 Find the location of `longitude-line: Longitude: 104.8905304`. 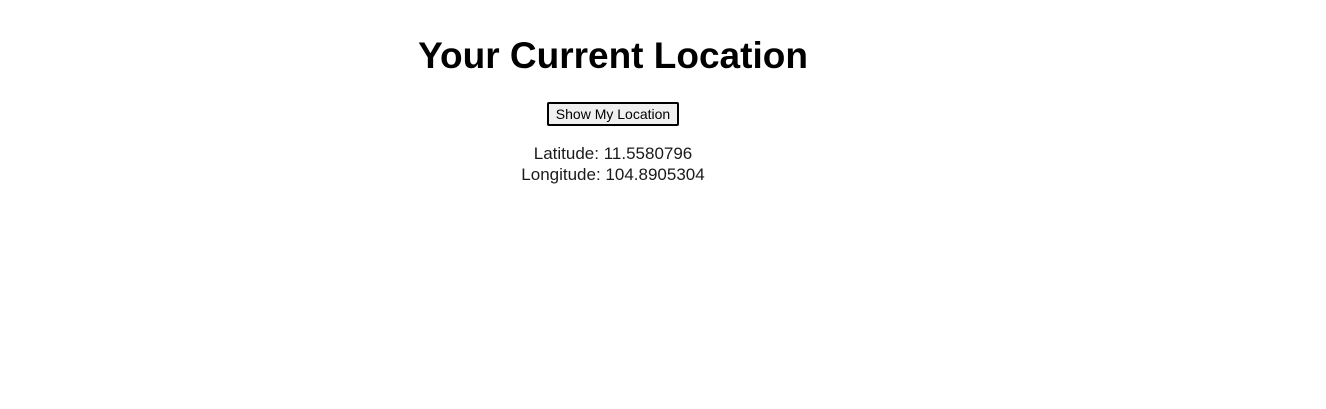

longitude-line: Longitude: 104.8905304 is located at coordinates (613, 174).